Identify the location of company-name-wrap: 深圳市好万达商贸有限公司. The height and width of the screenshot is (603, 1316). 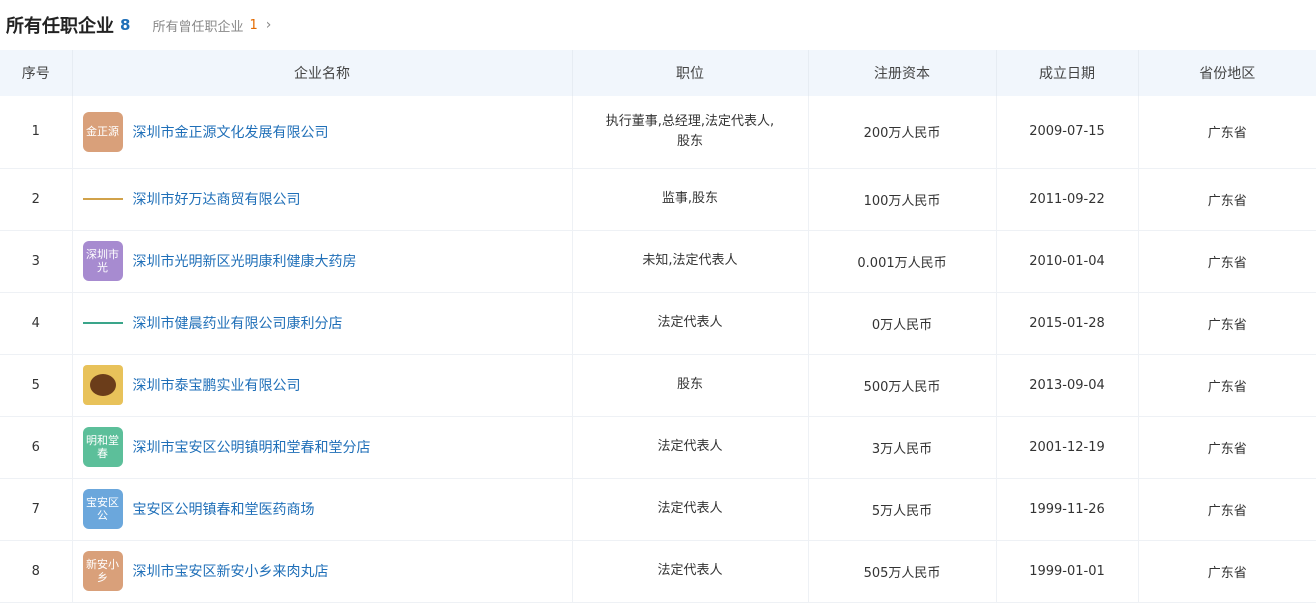
(326, 199).